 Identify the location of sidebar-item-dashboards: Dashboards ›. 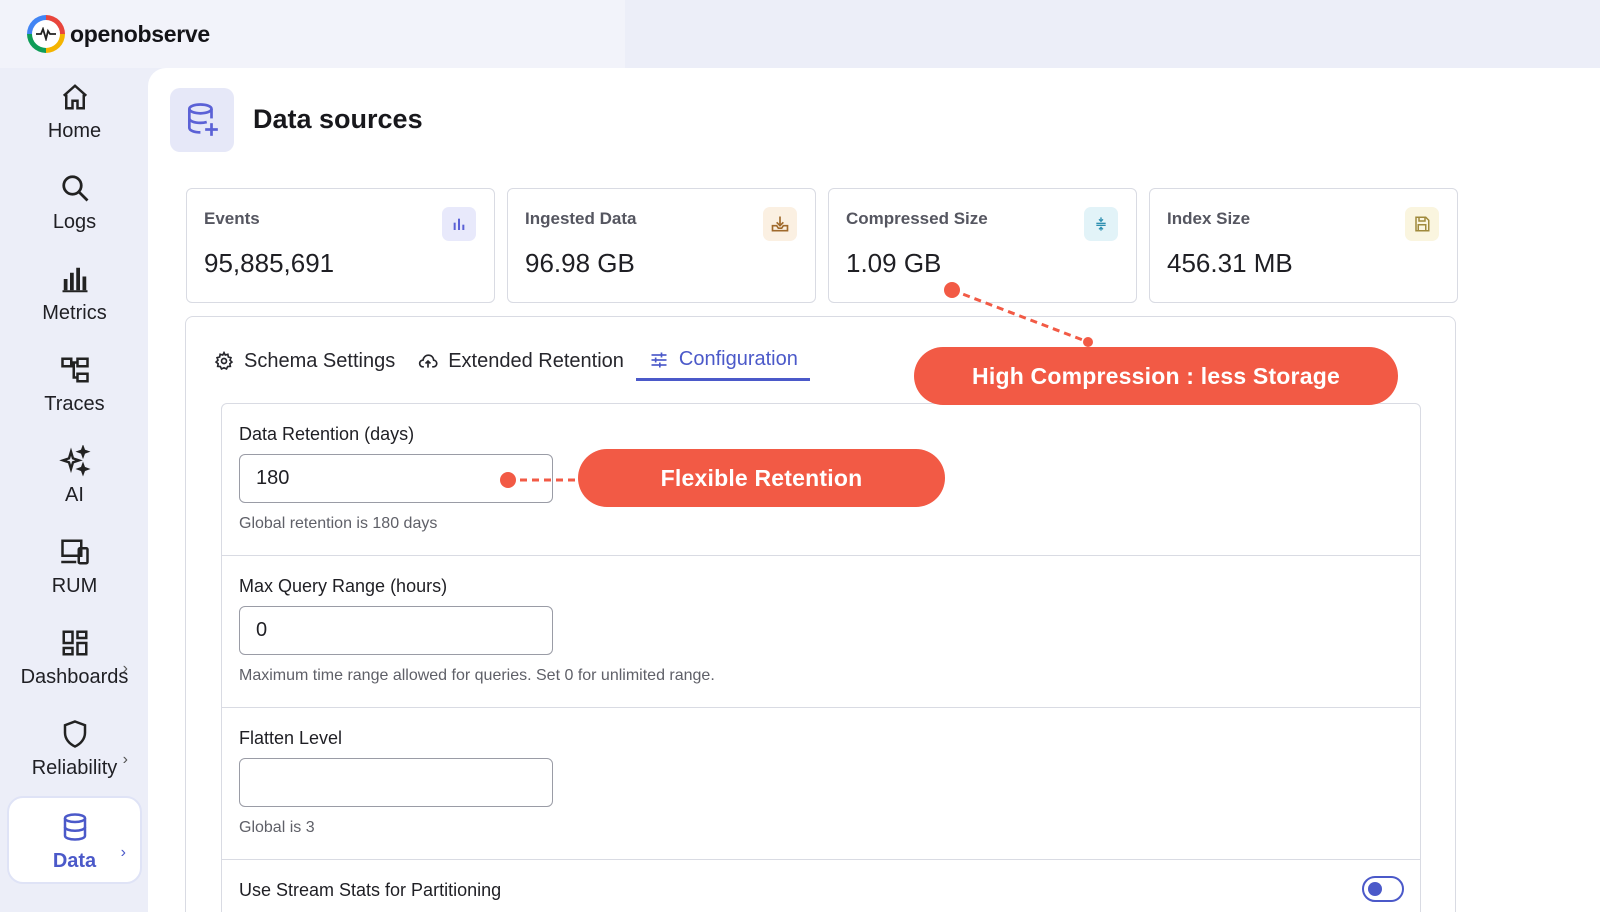
(74, 658).